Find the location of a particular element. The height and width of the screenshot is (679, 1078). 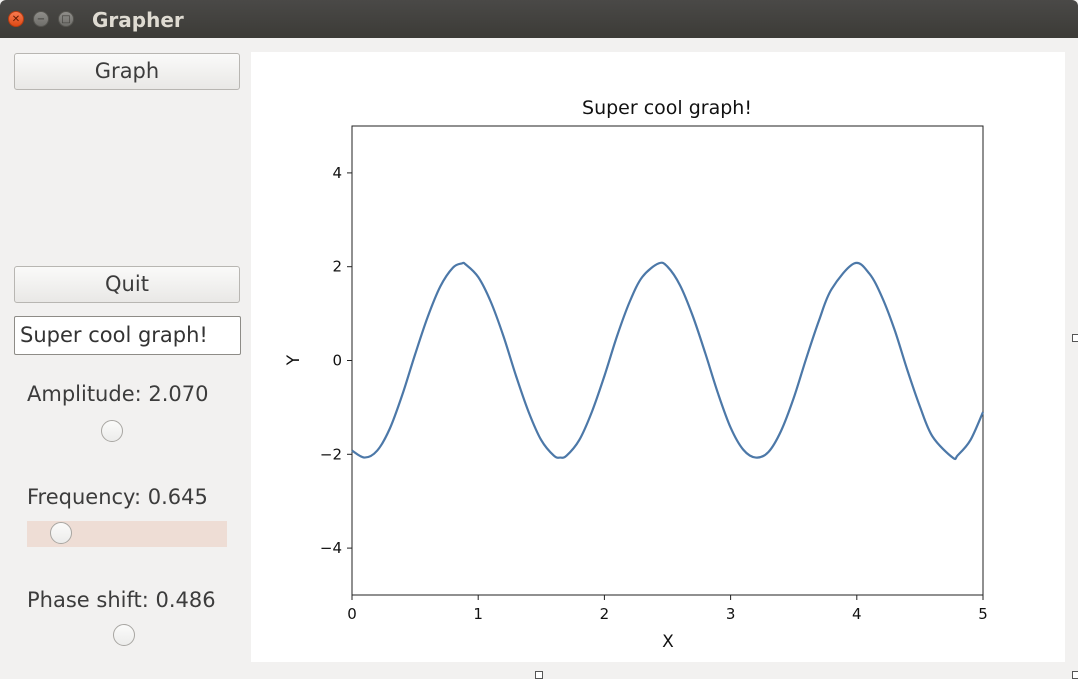

window-title: Grapher is located at coordinates (138, 20).